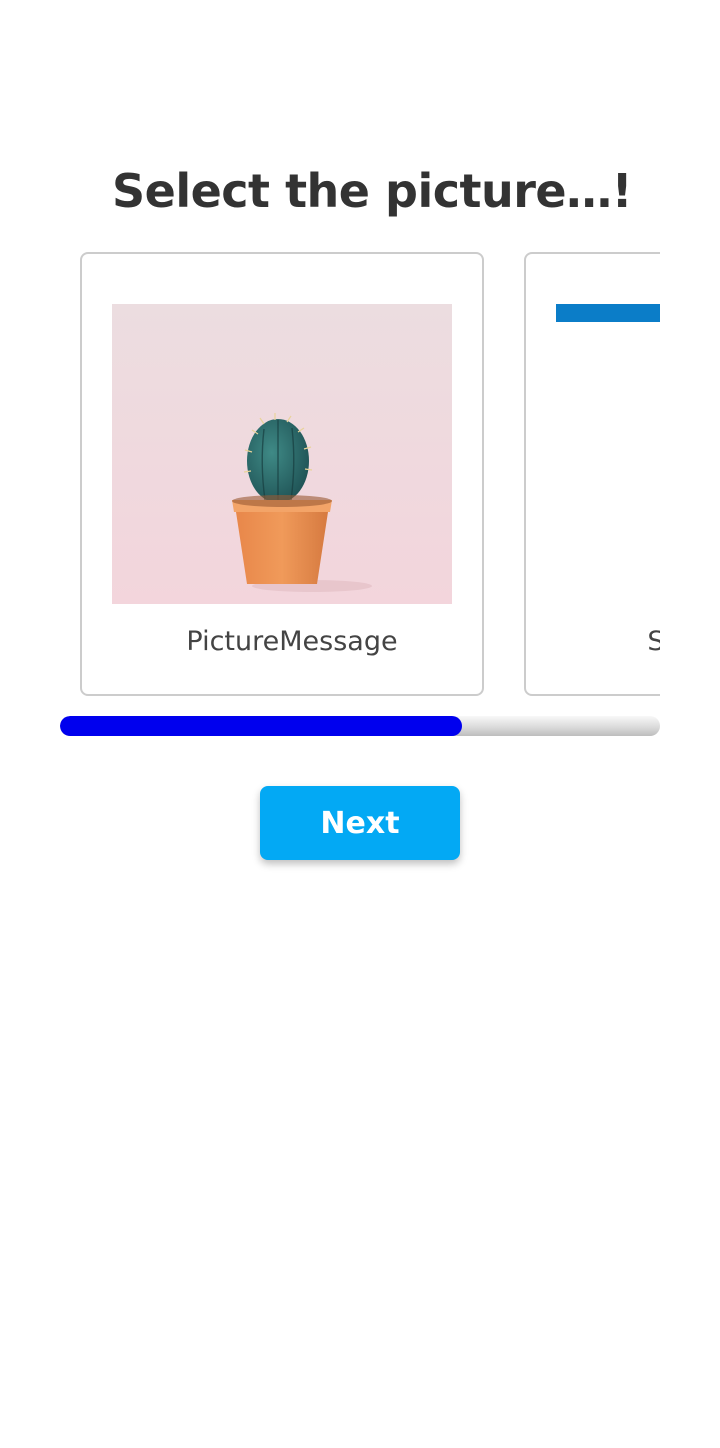 The height and width of the screenshot is (1448, 720). What do you see at coordinates (372, 191) in the screenshot?
I see `page-title: Select the picture…!` at bounding box center [372, 191].